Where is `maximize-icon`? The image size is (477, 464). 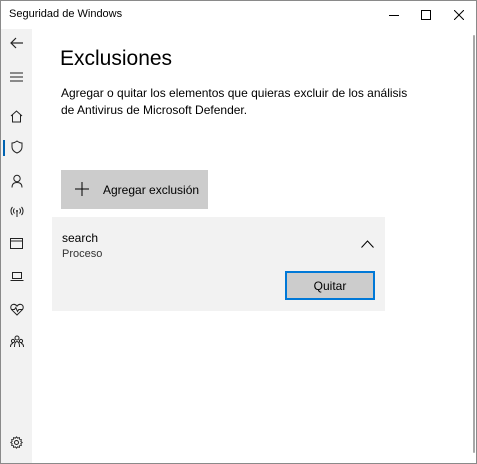
maximize-icon is located at coordinates (426, 15).